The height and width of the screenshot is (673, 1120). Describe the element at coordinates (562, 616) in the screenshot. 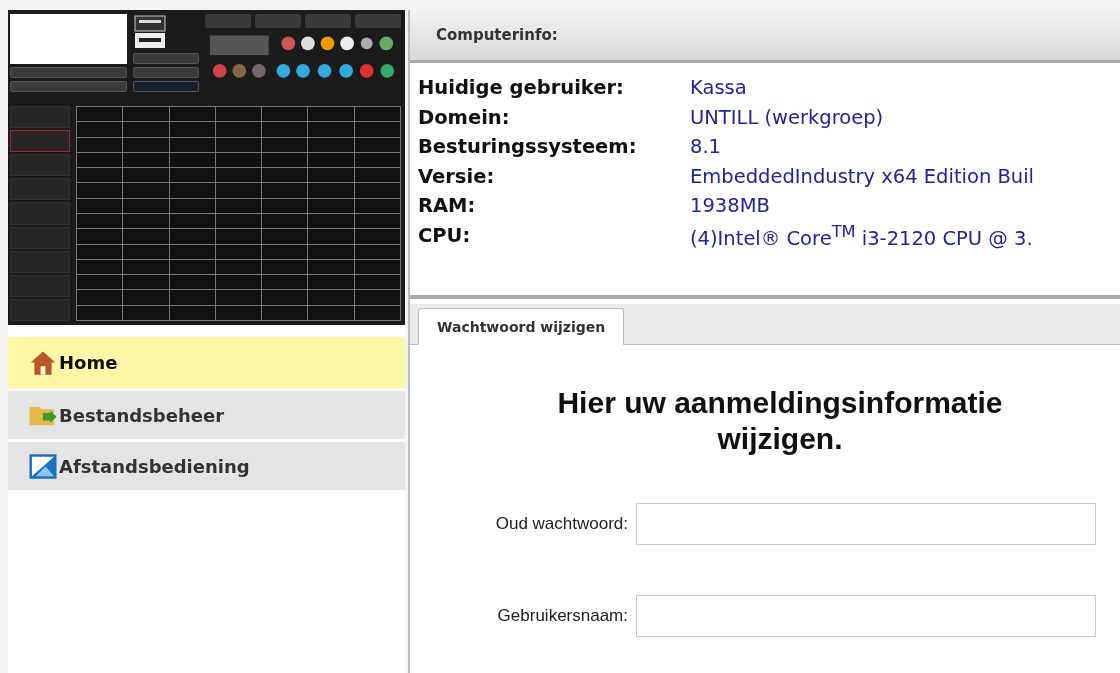

I see `field-label: Gebruikersnaam:` at that location.